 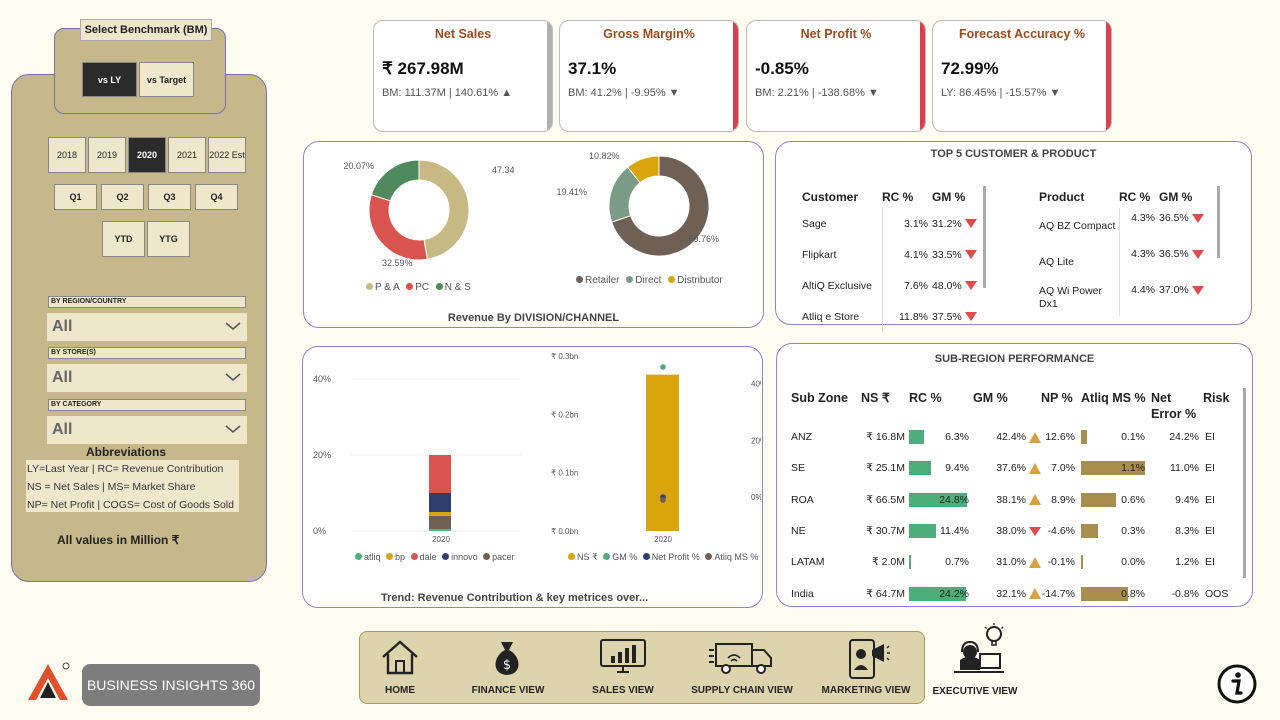 I want to click on data-label: 32.59%, so click(x=397, y=263).